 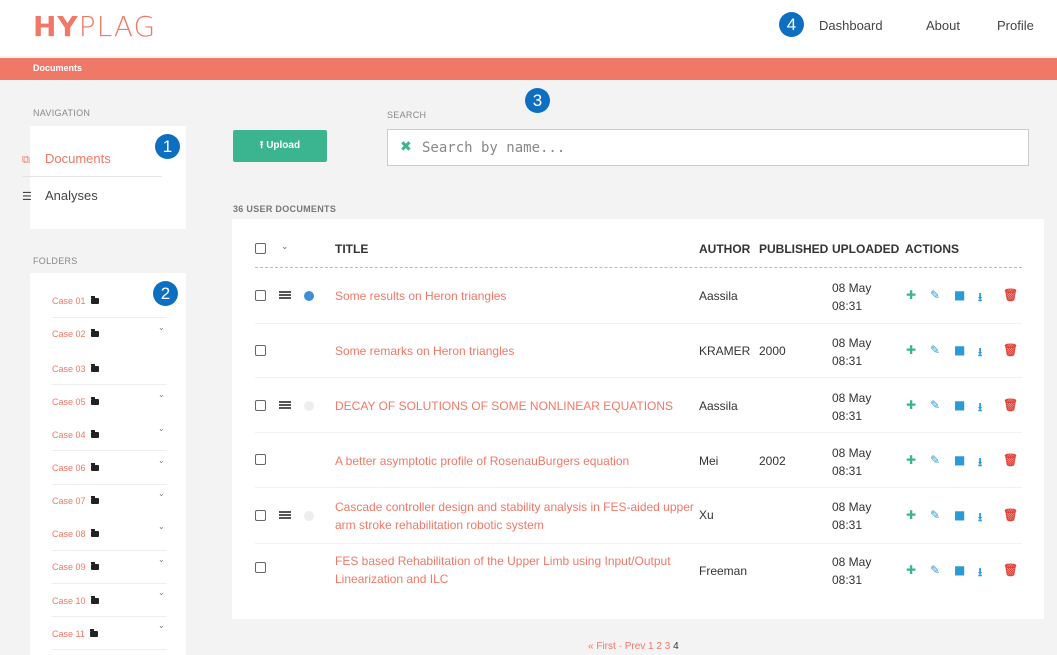 I want to click on upload-button: ⭱ Upload, so click(x=280, y=146).